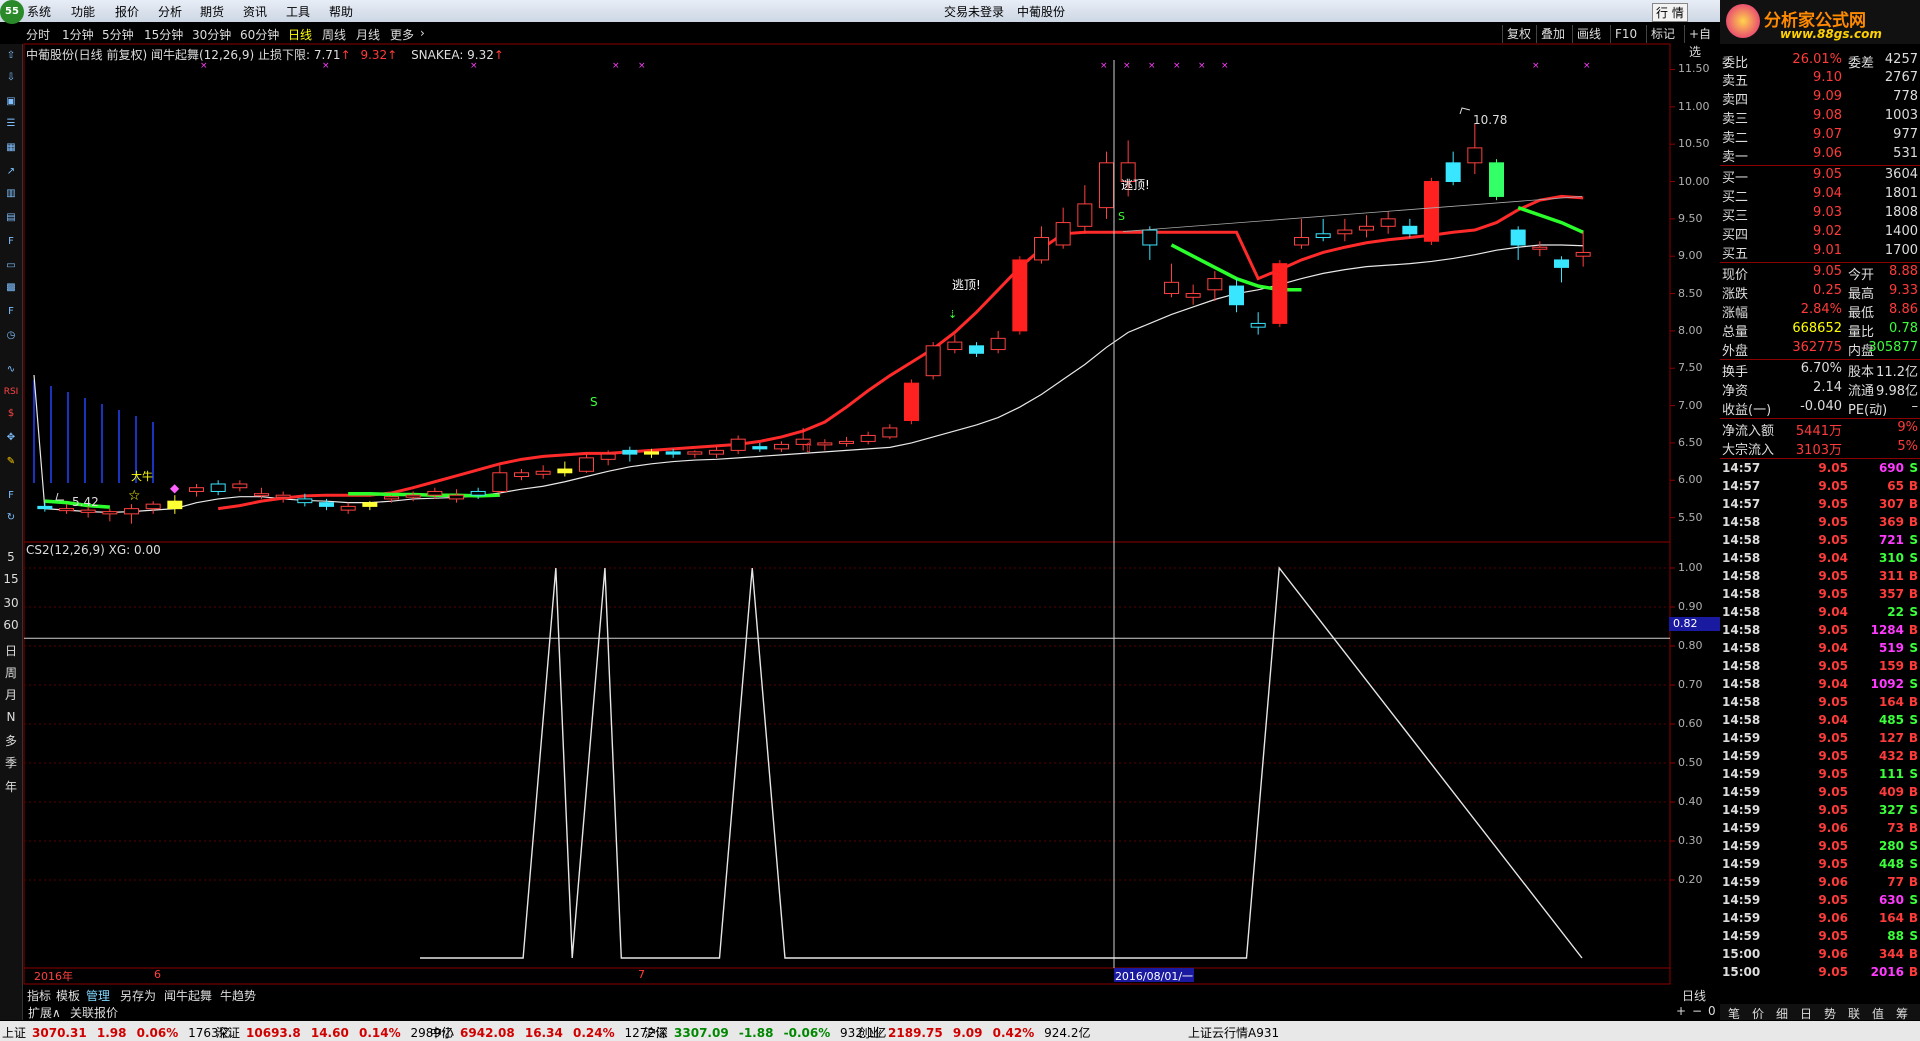 The image size is (1920, 1041). I want to click on tick-row: 14:59 9.05 127 B, so click(1820, 739).